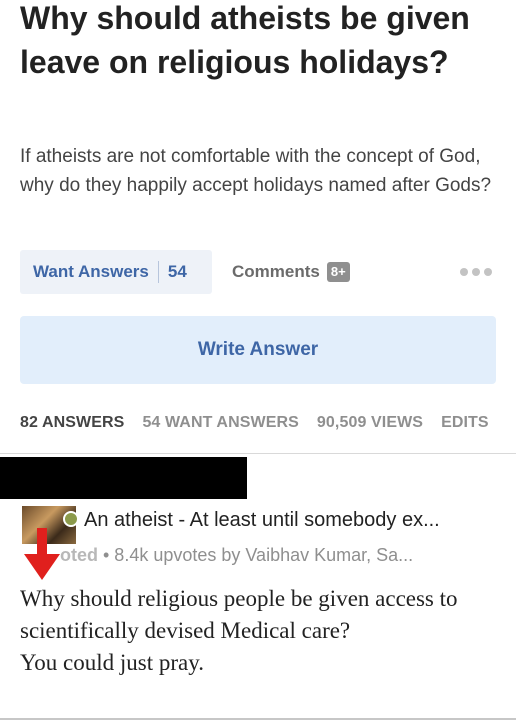  I want to click on write-answer-label: Write Answer, so click(258, 349).